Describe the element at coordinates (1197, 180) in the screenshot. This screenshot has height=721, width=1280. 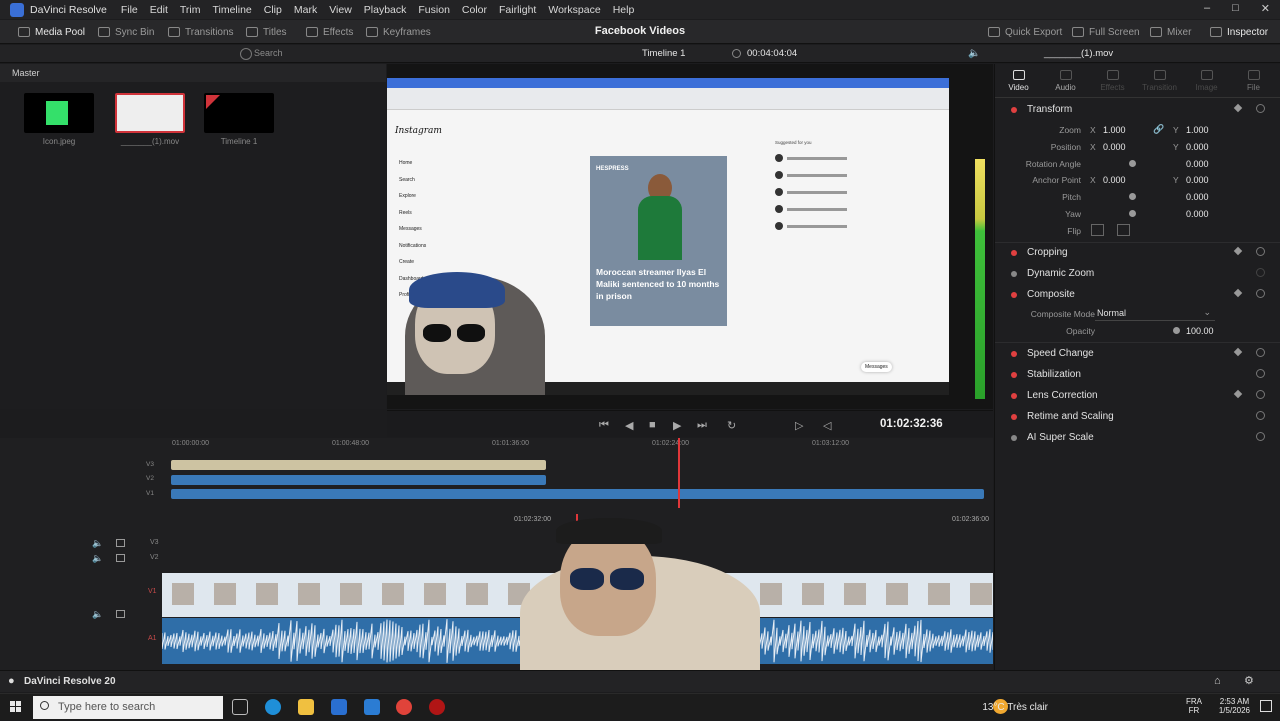
I see `anchor-y-field: 0.000` at that location.